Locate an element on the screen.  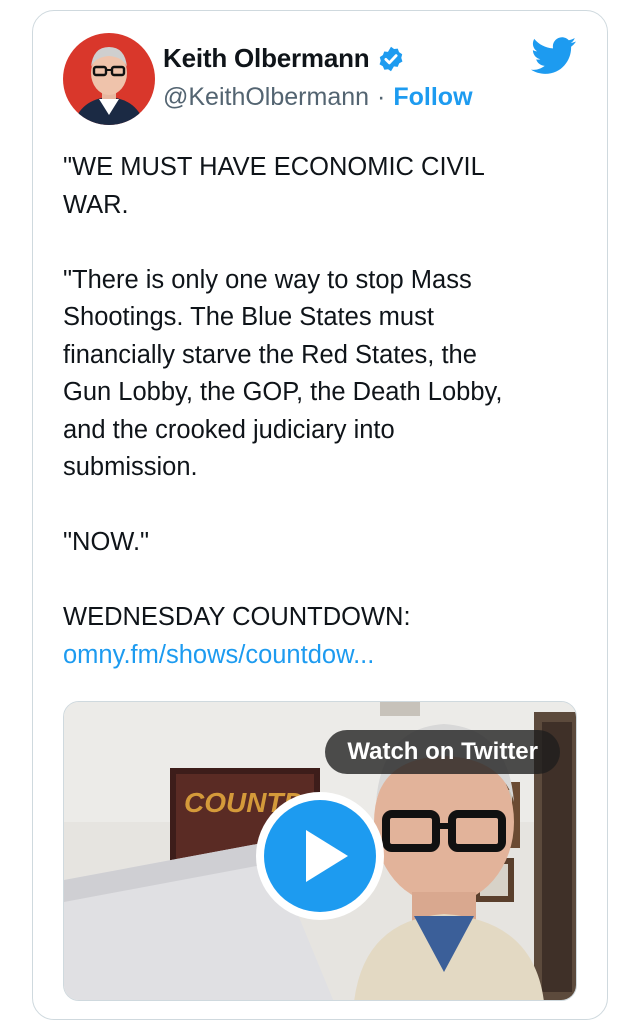
follow-button: Follow is located at coordinates (432, 97).